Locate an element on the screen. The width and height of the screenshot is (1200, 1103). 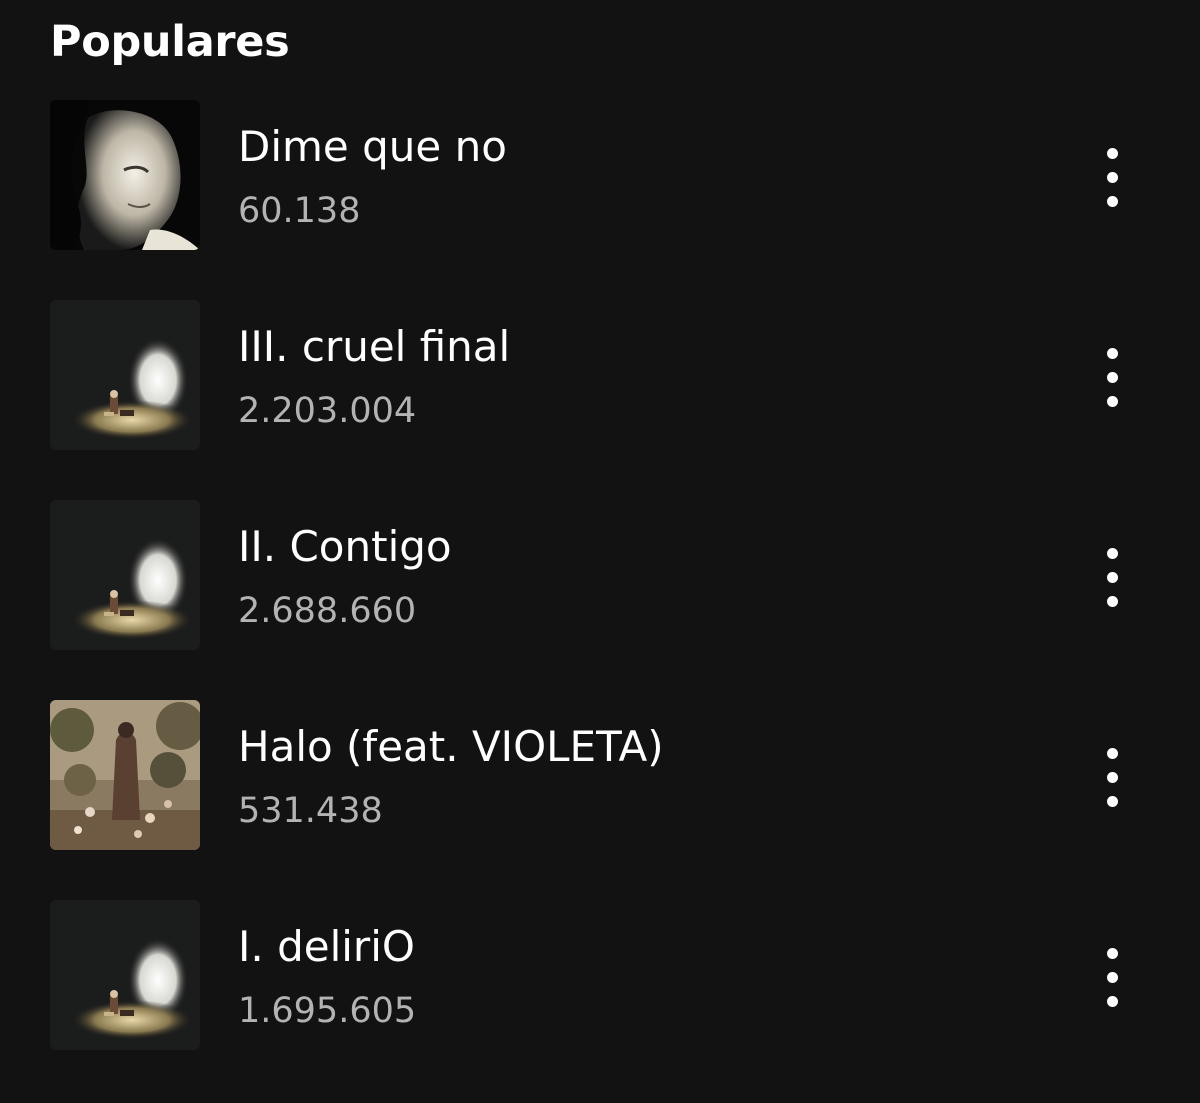
track-play-count: 2.203.004 is located at coordinates (327, 411).